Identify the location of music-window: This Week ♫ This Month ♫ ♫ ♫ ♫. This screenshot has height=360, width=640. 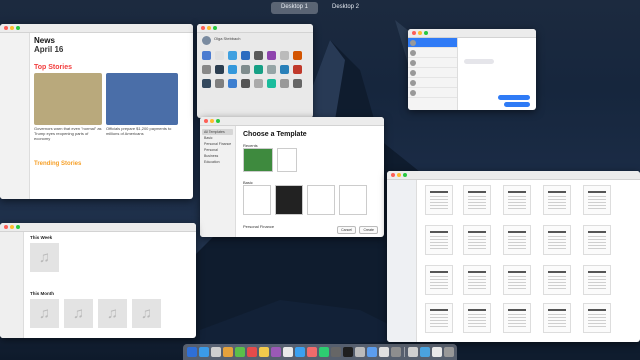
(98, 280).